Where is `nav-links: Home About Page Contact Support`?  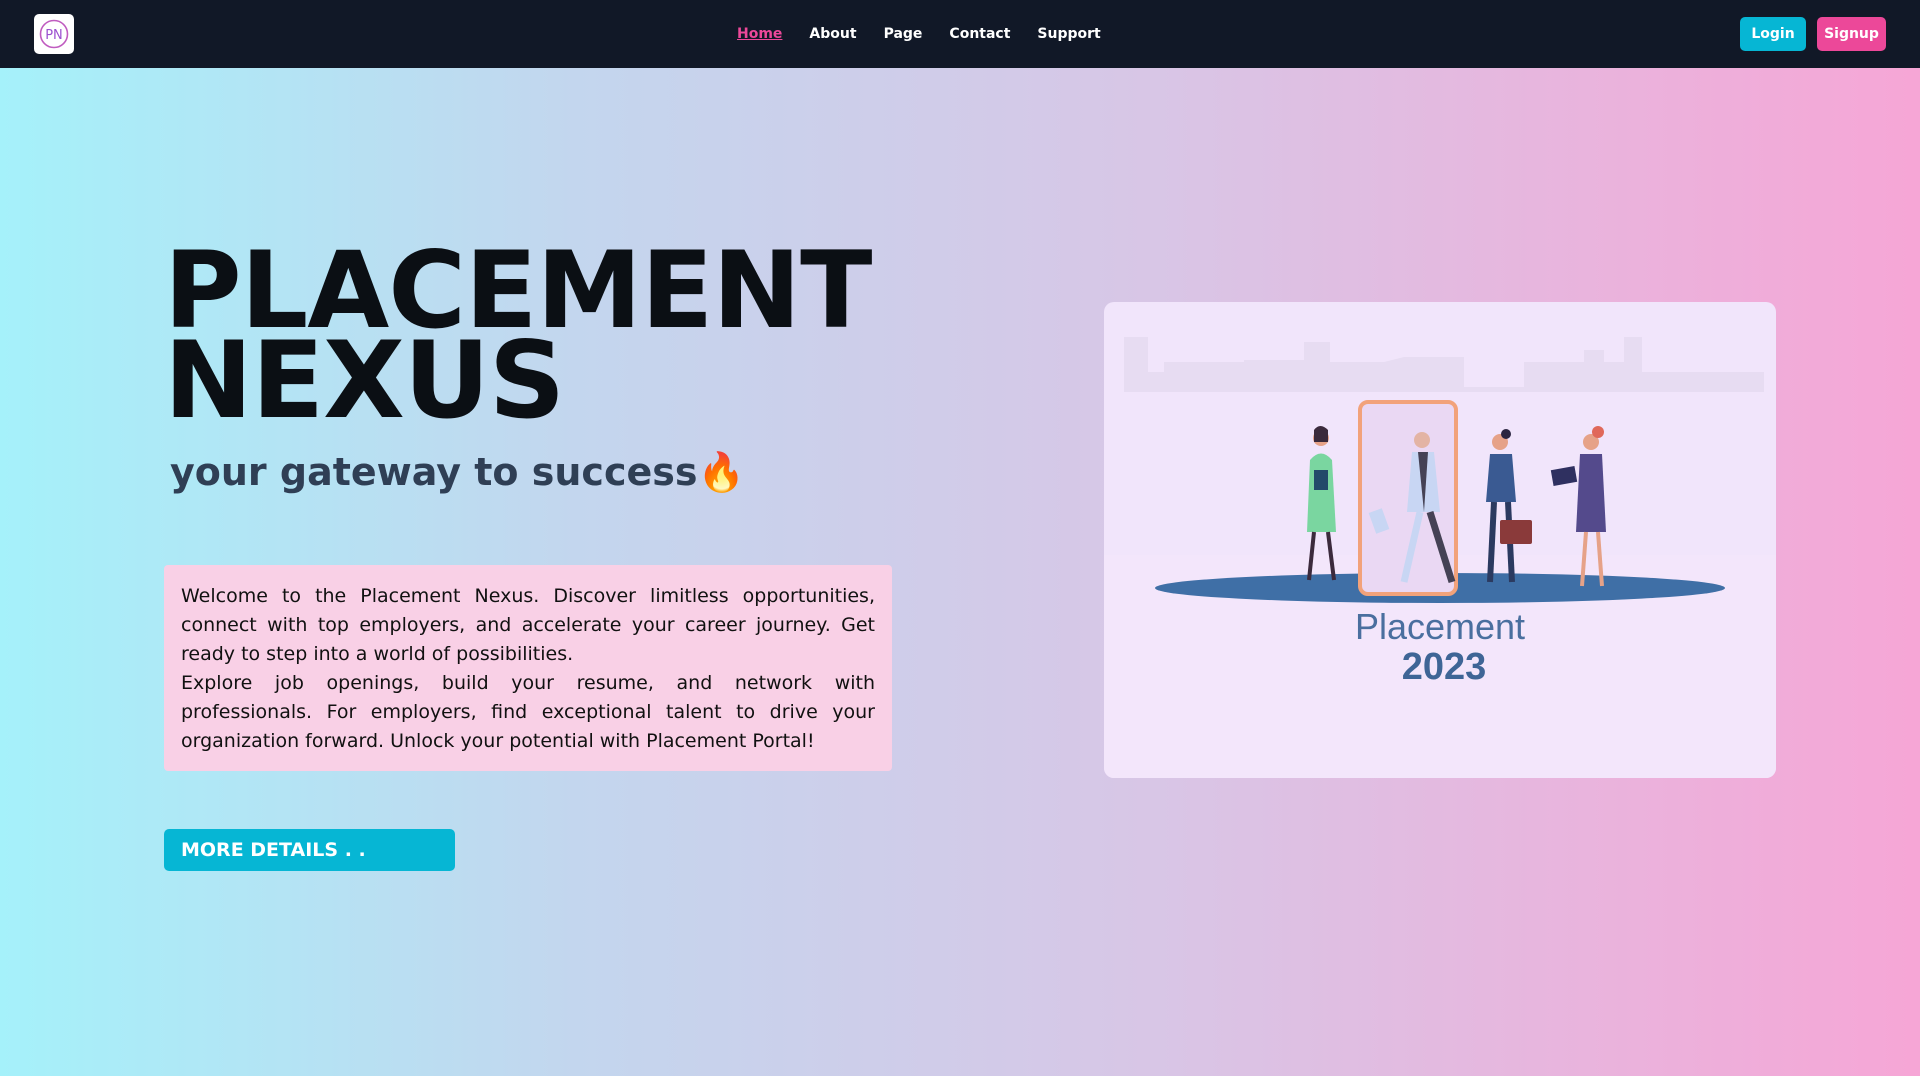
nav-links: Home About Page Contact Support is located at coordinates (919, 34).